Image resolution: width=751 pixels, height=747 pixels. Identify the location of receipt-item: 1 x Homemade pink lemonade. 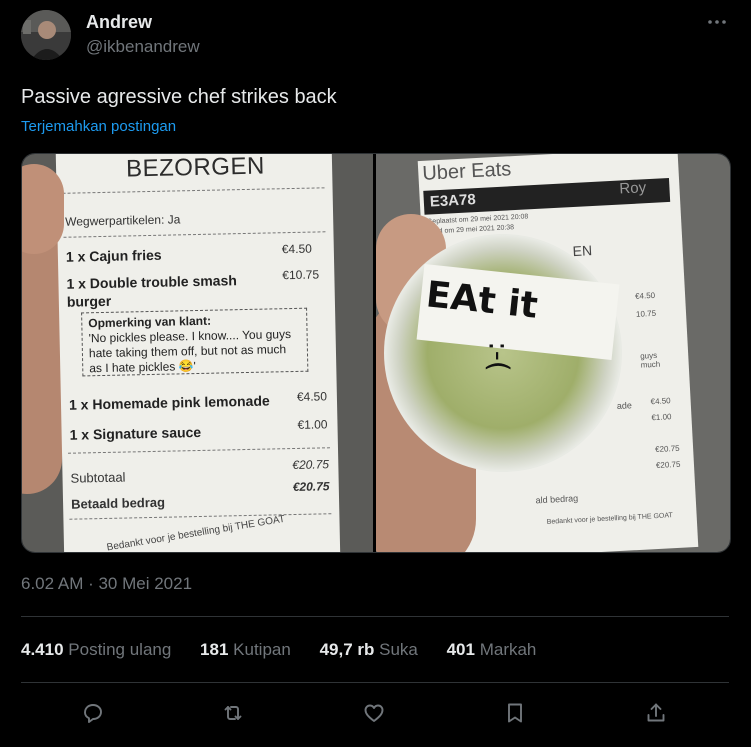
(169, 402).